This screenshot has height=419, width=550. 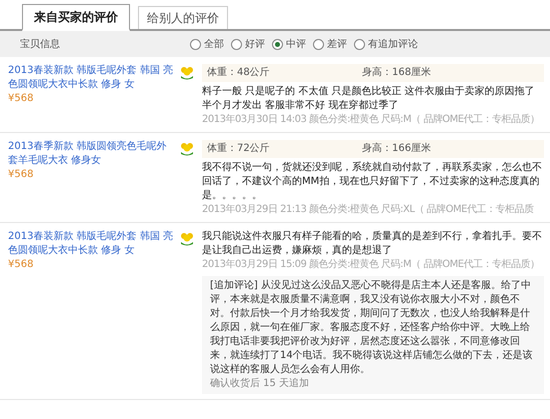 I want to click on product-link: 2013春季新款 韩版圆领亮色毛呢外套羊毛呢大衣 修身女, so click(x=91, y=154).